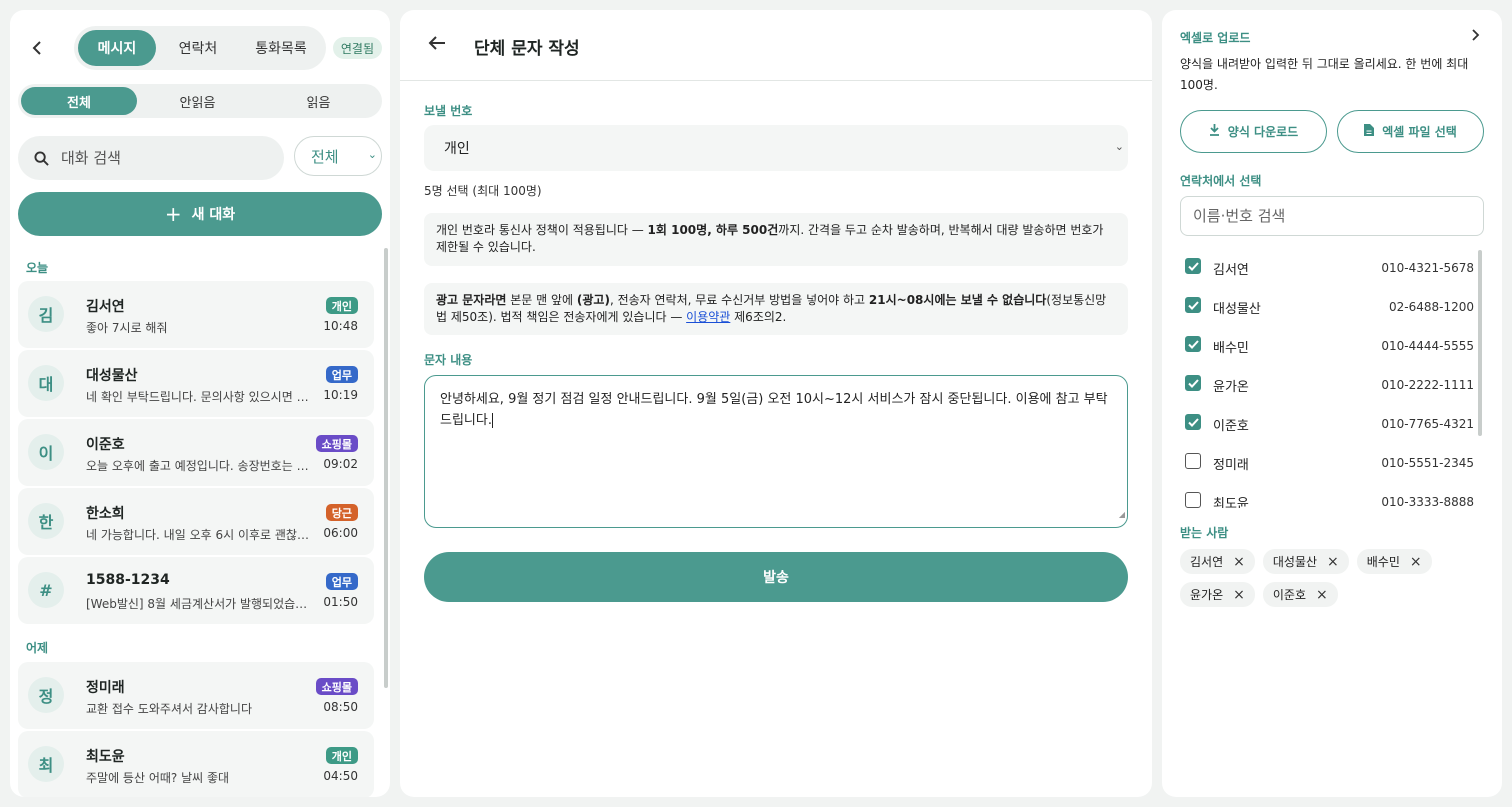  What do you see at coordinates (1332, 495) in the screenshot?
I see `contact-row: 최도윤 010-3333-8888` at bounding box center [1332, 495].